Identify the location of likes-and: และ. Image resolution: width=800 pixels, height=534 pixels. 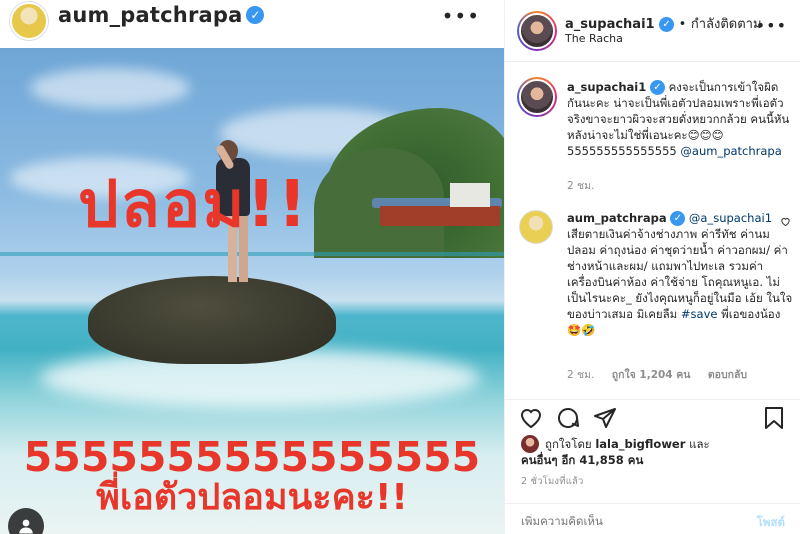
(699, 444).